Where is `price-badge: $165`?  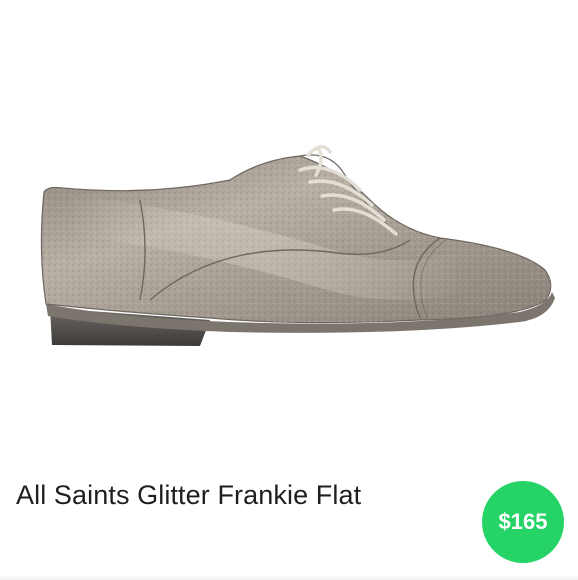
price-badge: $165 is located at coordinates (523, 522).